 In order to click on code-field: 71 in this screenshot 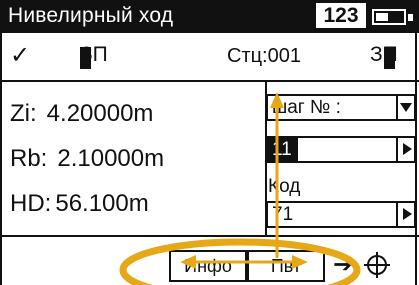, I will do `click(341, 214)`.